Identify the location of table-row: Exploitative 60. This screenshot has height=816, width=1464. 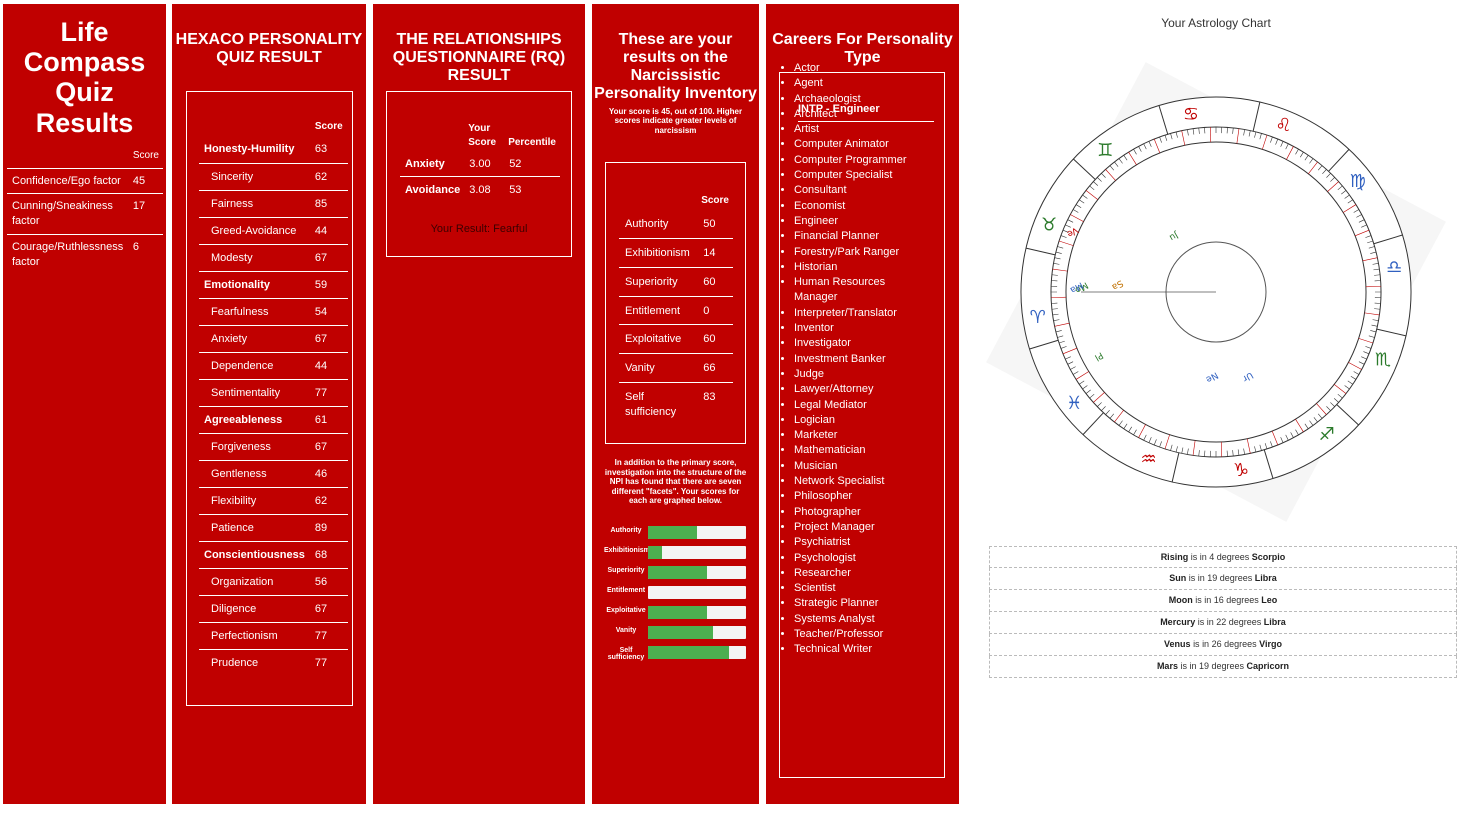
(676, 339).